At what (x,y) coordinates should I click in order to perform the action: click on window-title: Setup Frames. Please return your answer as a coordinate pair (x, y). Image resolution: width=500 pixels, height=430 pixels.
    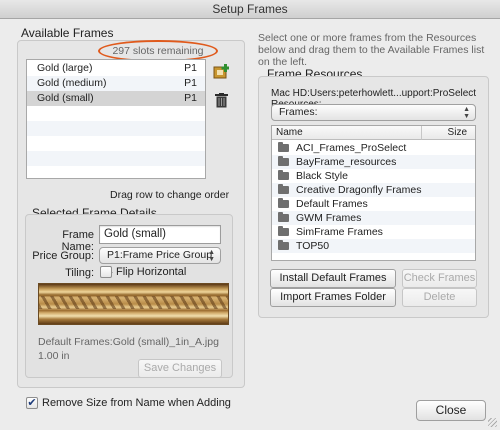
    Looking at the image, I should click on (250, 9).